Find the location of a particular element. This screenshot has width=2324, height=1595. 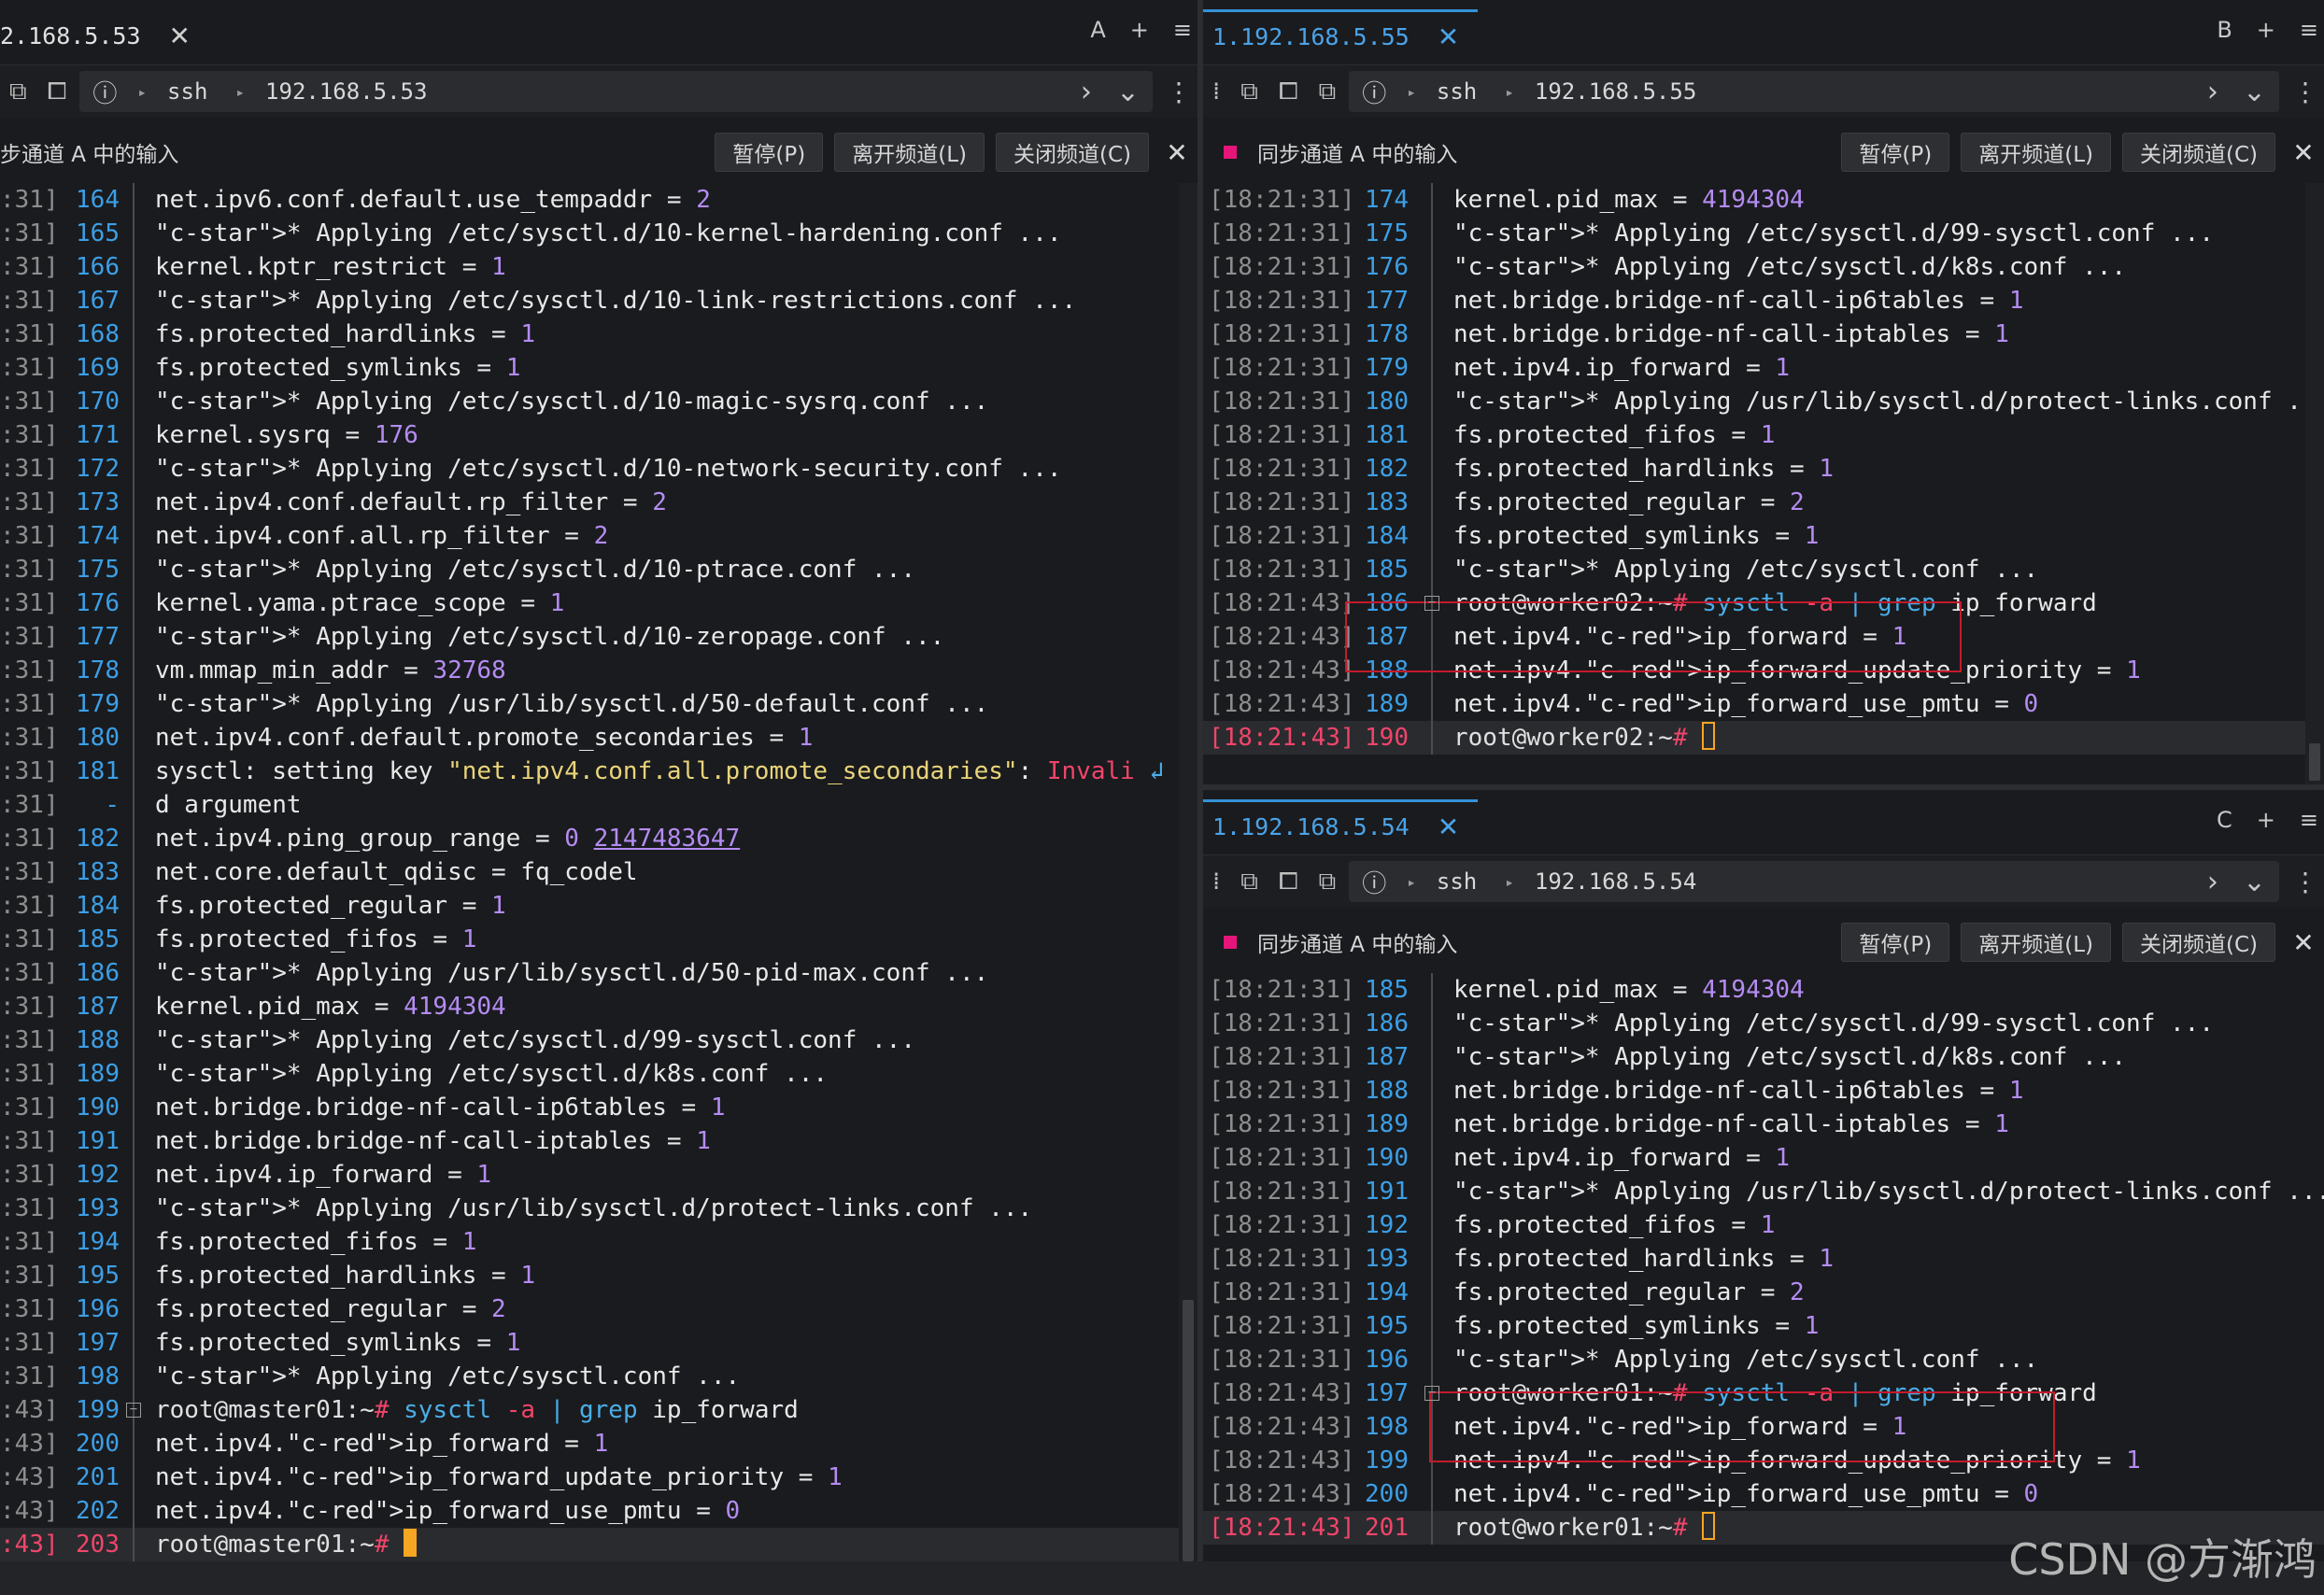

terminal-line: :43] 203 root@master01:~# is located at coordinates (598, 1544).